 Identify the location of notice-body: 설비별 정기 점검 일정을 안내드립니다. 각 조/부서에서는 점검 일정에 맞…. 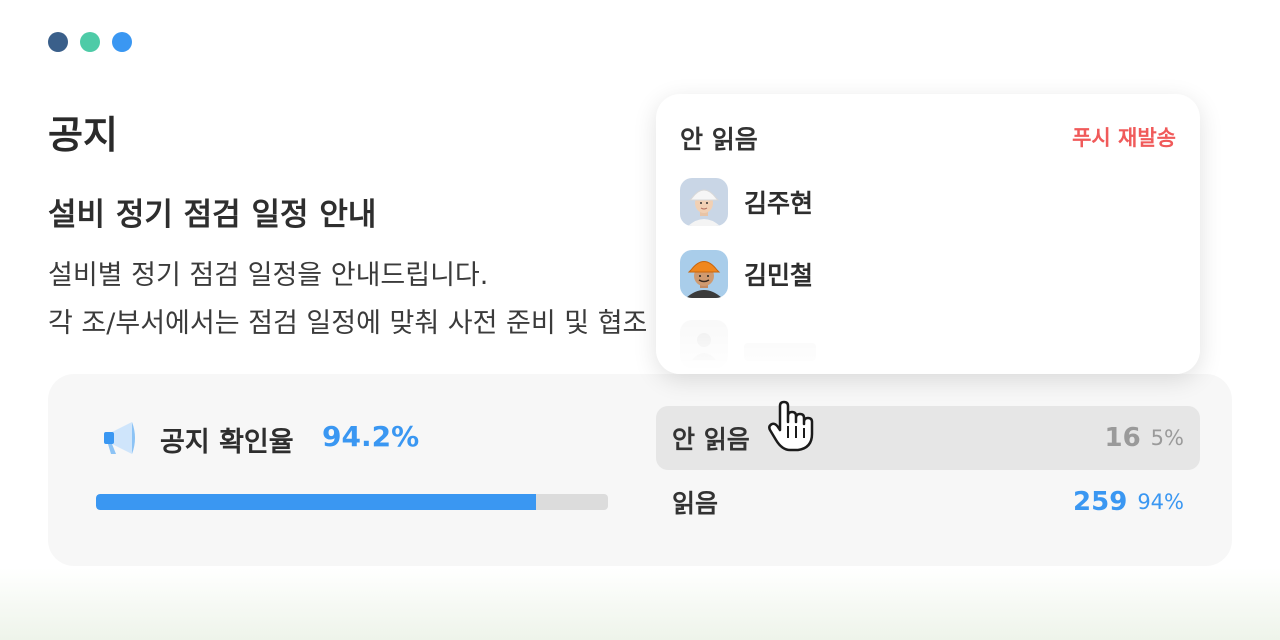
(358, 300).